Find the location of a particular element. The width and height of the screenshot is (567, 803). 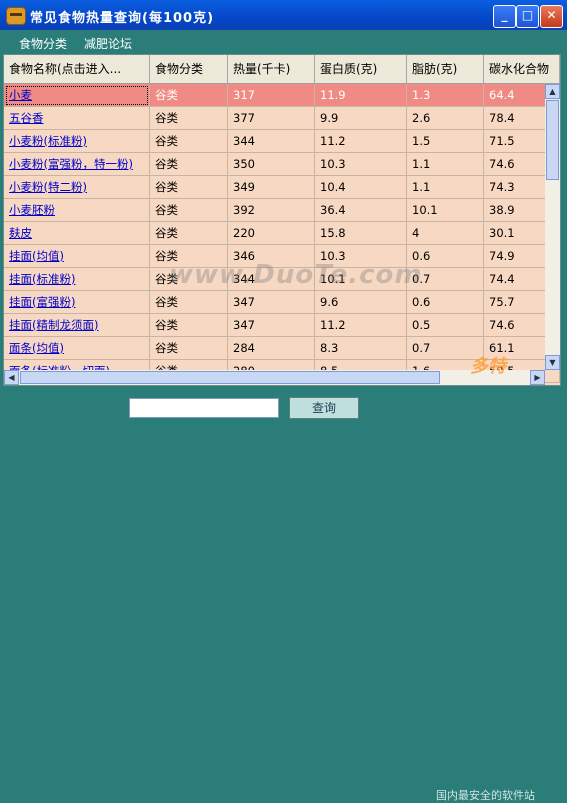

cell-calories: 317 is located at coordinates (271, 95).